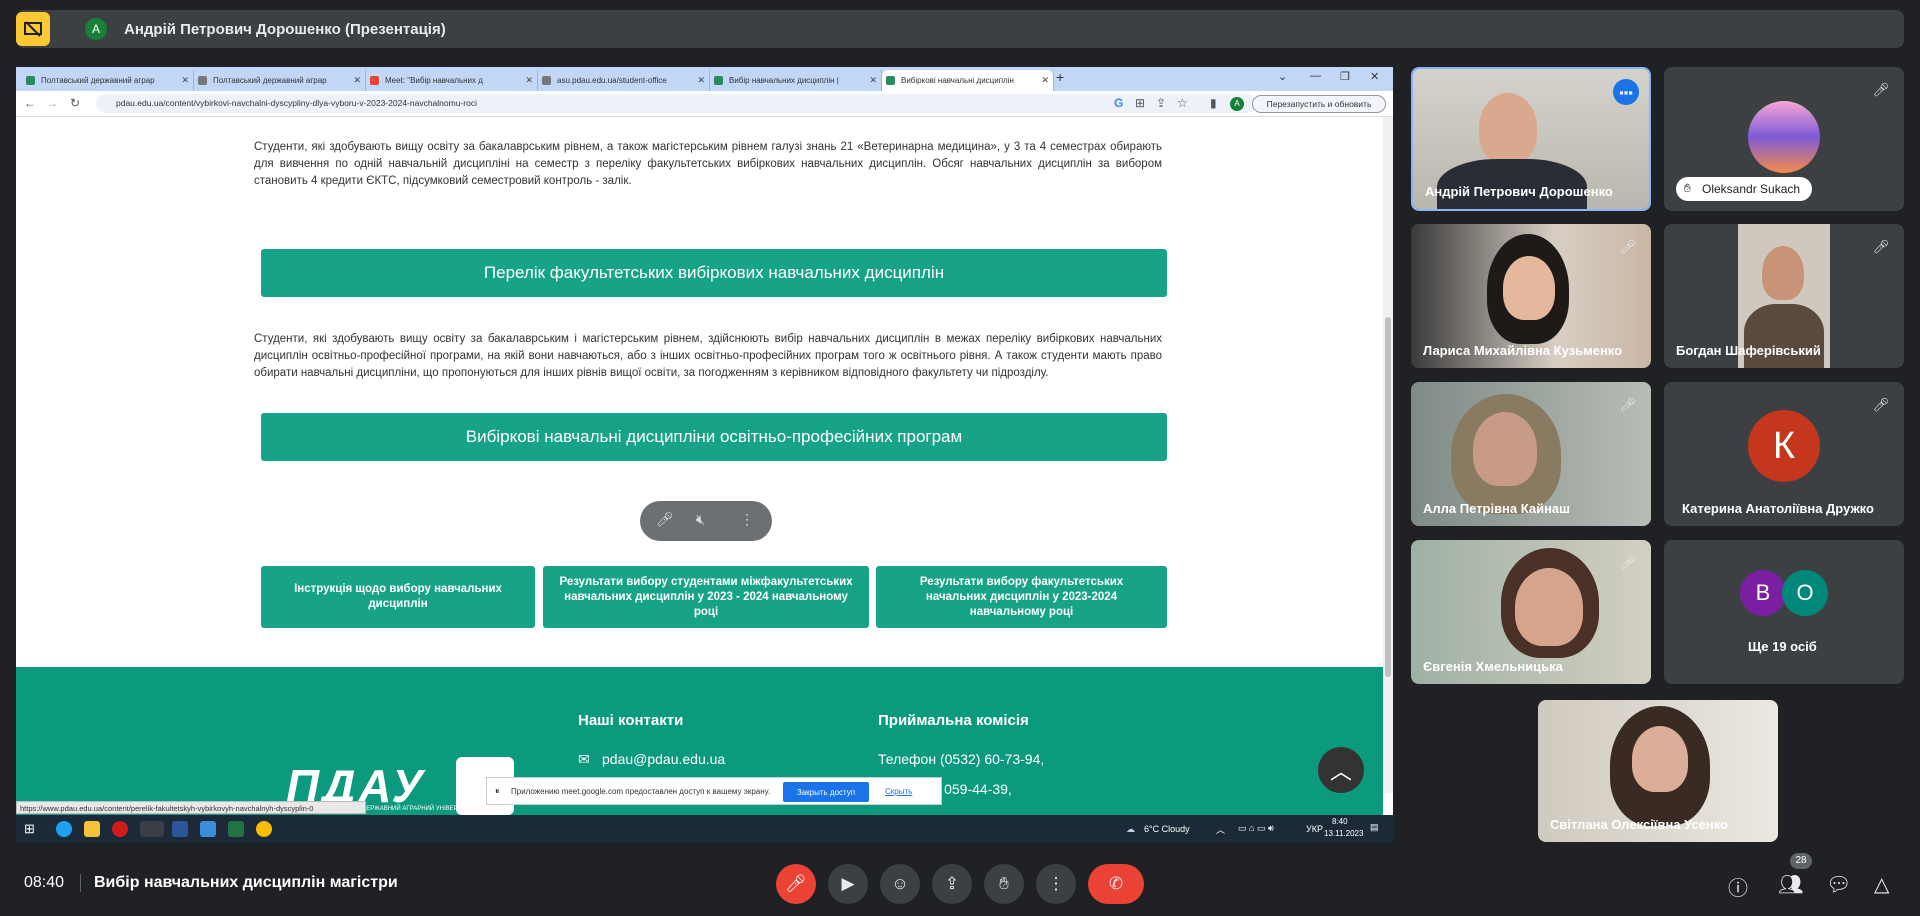 The height and width of the screenshot is (916, 1920). I want to click on participant-tile: ▪▪▪ Андрій Петрович Дорошенко, so click(1531, 139).